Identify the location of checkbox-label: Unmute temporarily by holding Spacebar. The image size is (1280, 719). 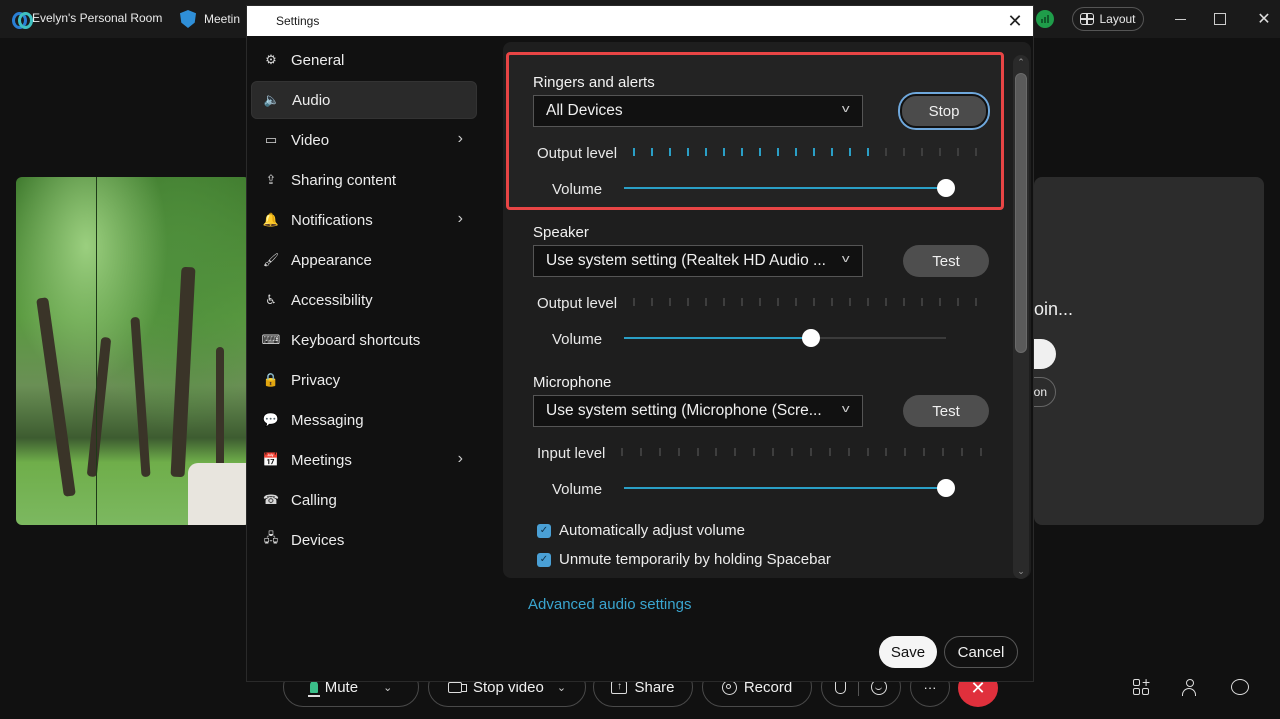
(695, 559).